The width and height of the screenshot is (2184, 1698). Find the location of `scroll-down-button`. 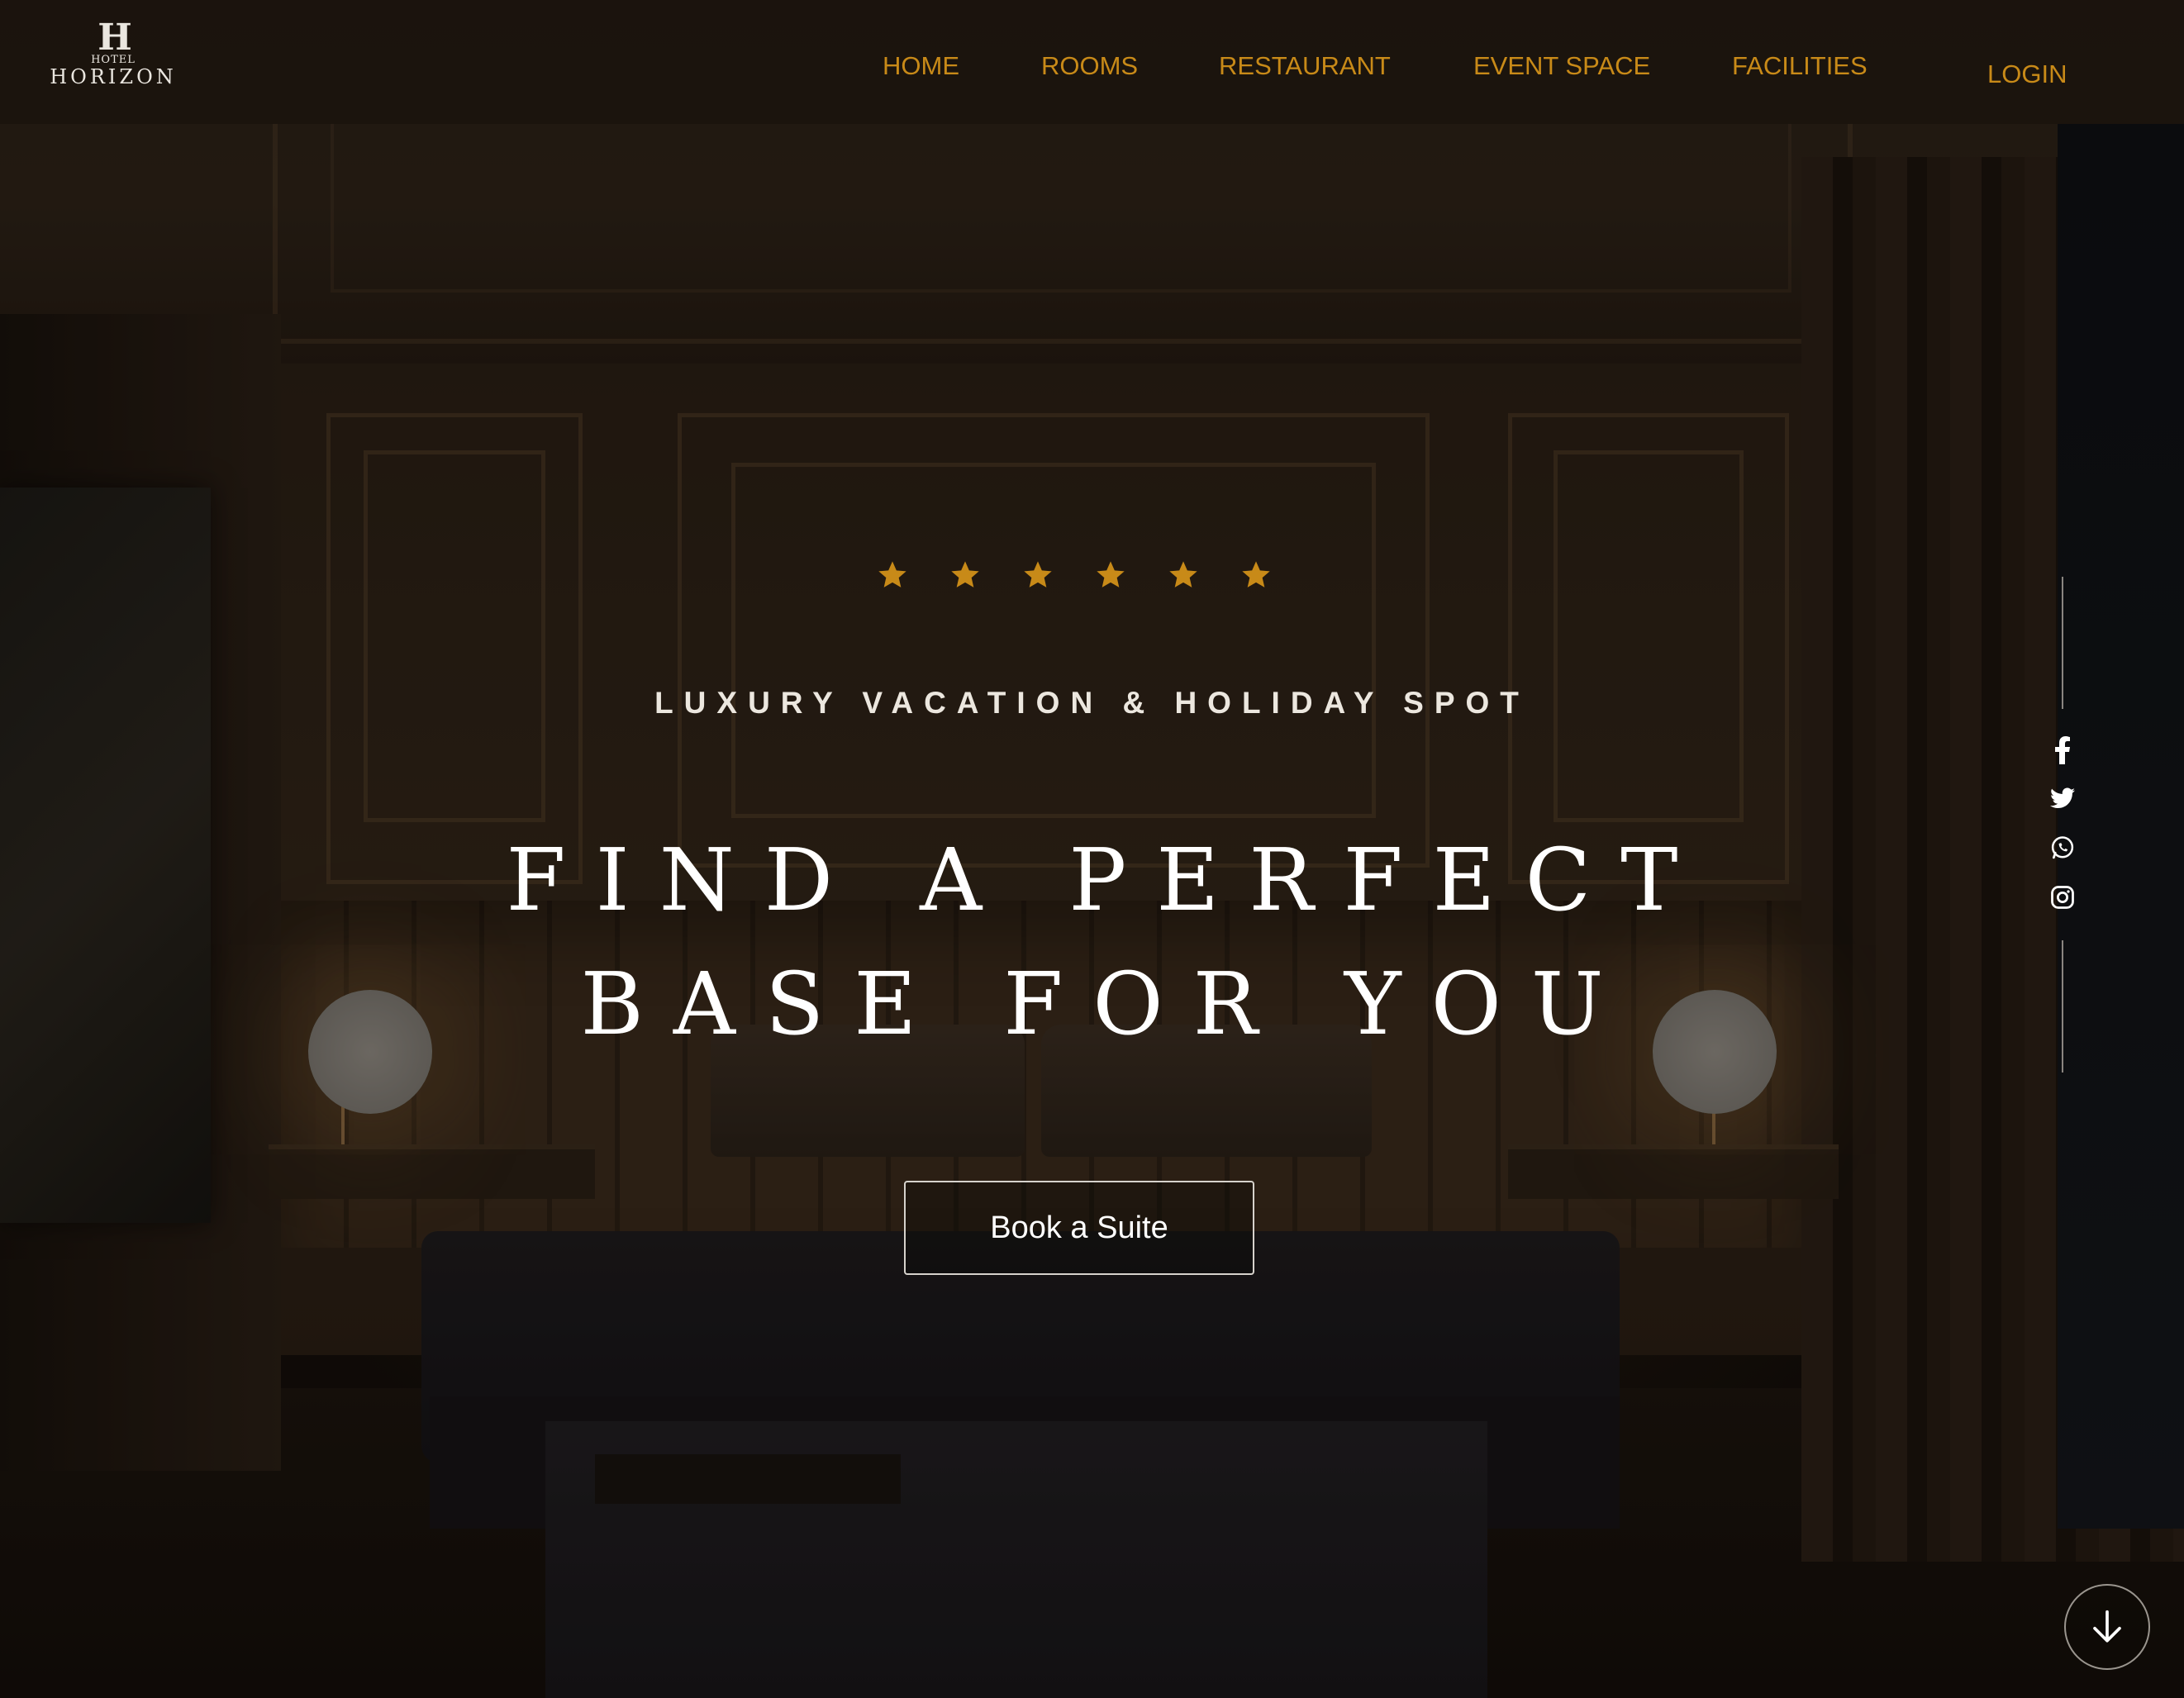

scroll-down-button is located at coordinates (2107, 1627).